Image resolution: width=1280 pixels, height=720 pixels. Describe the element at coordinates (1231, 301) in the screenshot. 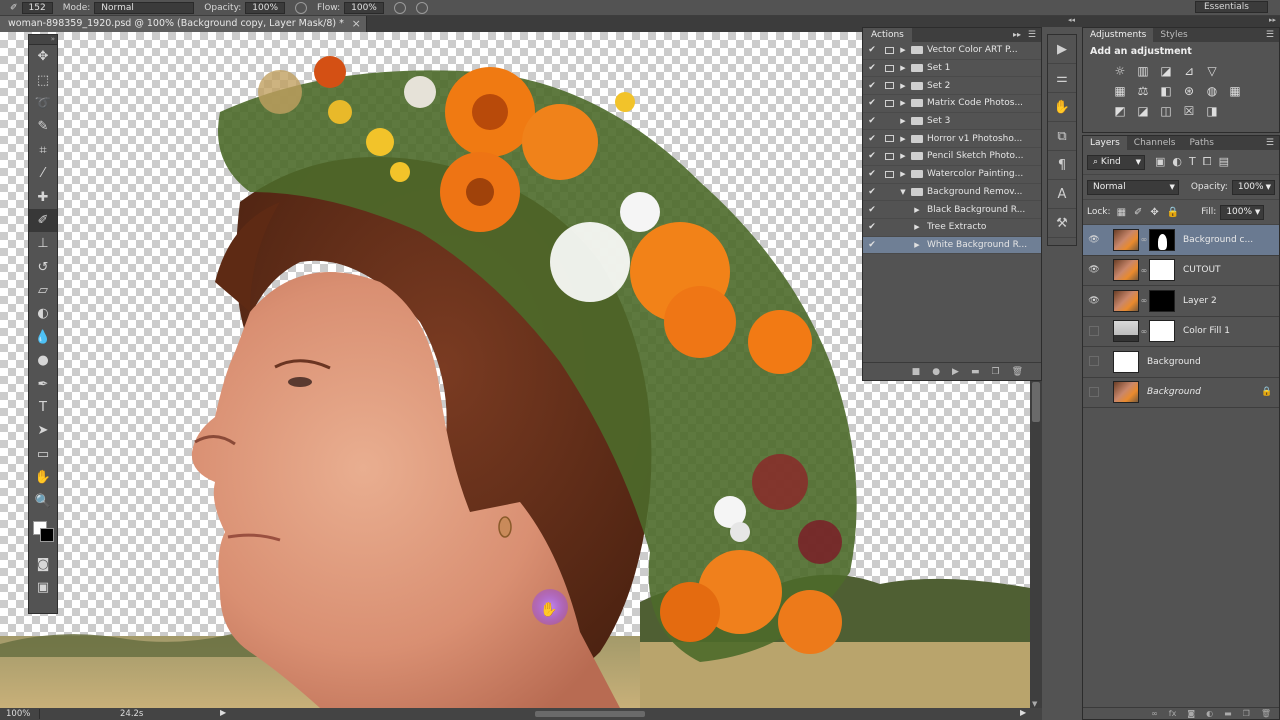

I see `layer-name: Layer 2` at that location.